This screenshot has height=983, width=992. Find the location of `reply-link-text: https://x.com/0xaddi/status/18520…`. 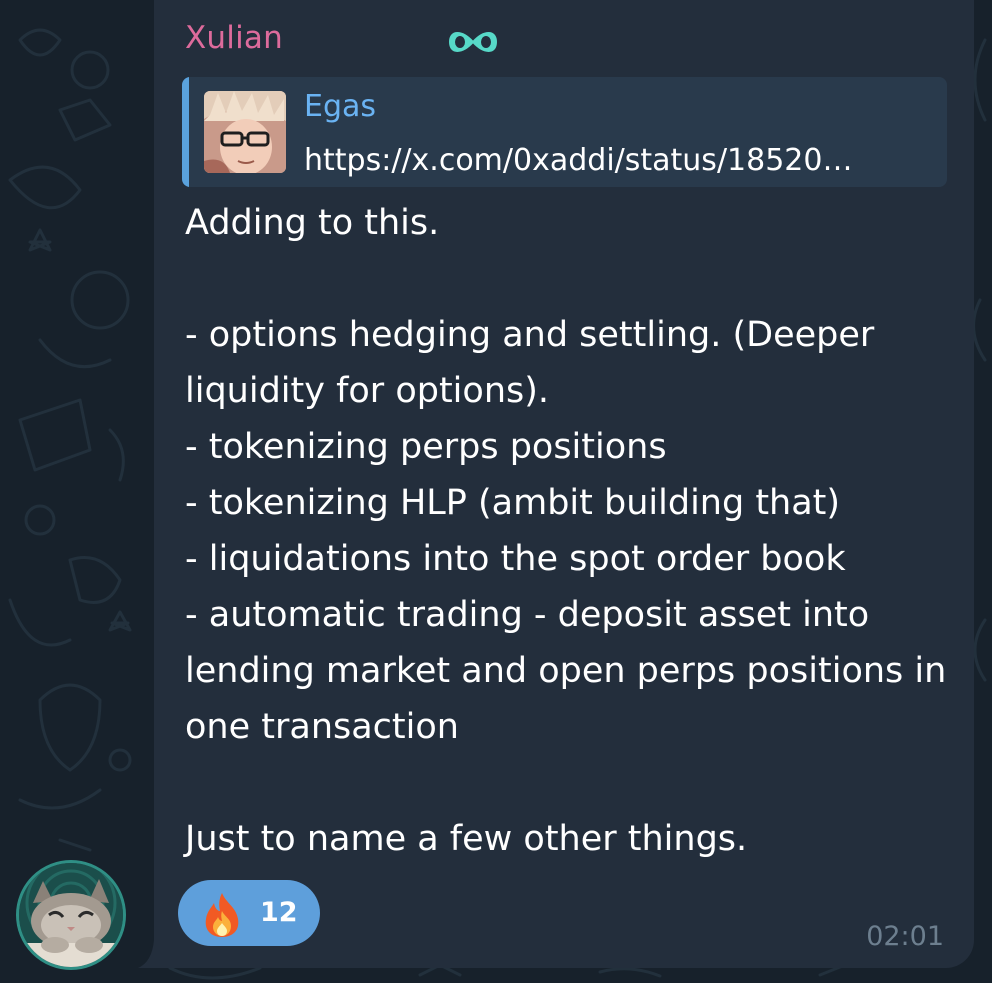

reply-link-text: https://x.com/0xaddi/status/18520… is located at coordinates (578, 160).